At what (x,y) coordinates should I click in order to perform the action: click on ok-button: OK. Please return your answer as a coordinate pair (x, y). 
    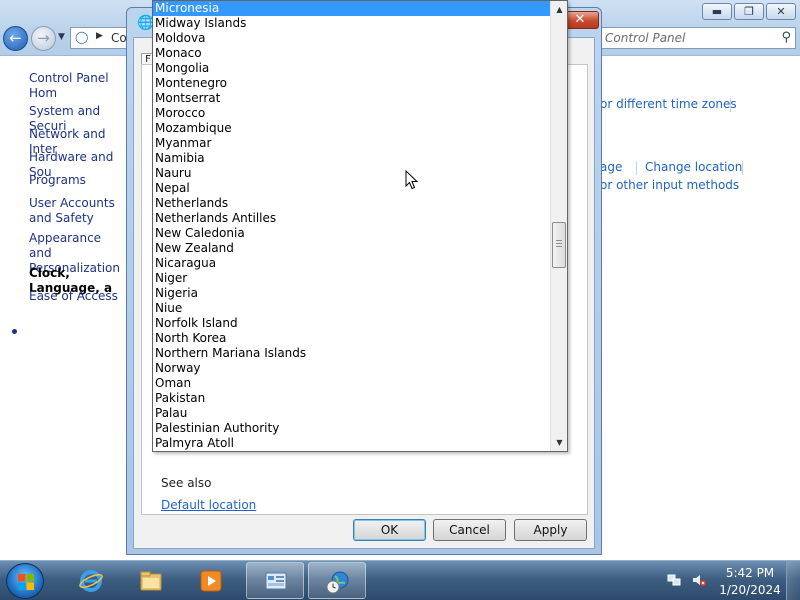
    Looking at the image, I should click on (389, 530).